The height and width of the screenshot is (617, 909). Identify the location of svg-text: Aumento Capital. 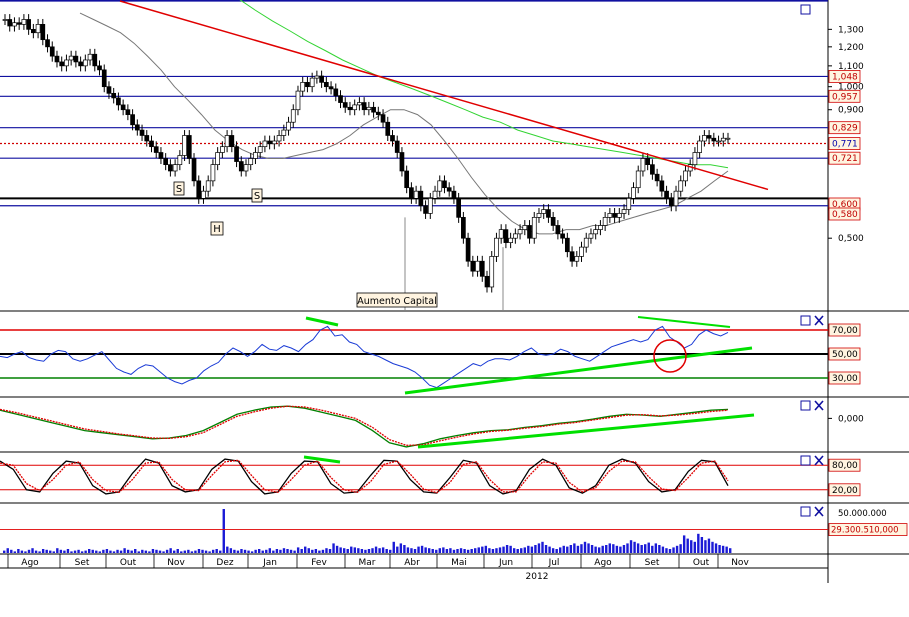
(397, 301).